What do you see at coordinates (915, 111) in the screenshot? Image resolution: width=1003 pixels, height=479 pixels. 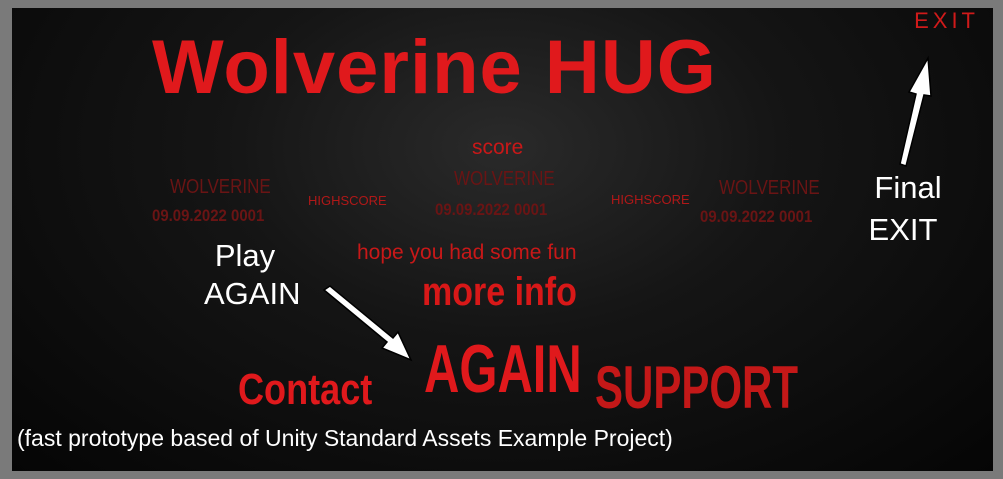 I see `arrow-to-exit-icon` at bounding box center [915, 111].